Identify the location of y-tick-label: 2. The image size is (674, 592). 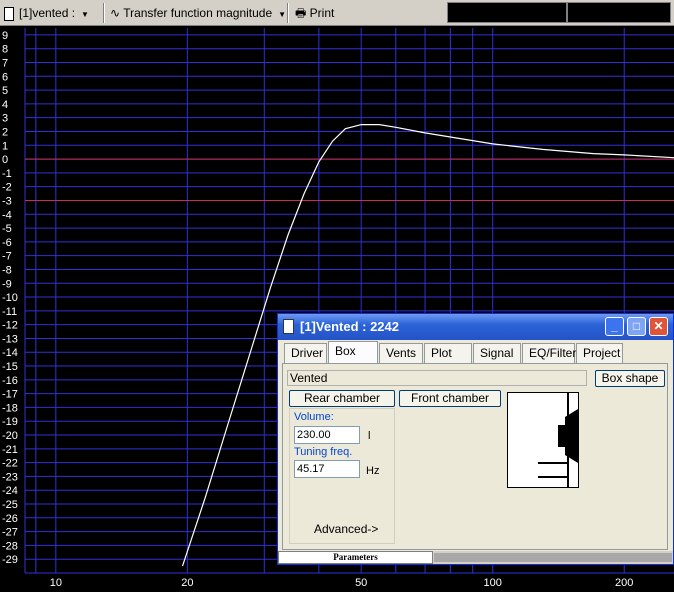
(5, 132).